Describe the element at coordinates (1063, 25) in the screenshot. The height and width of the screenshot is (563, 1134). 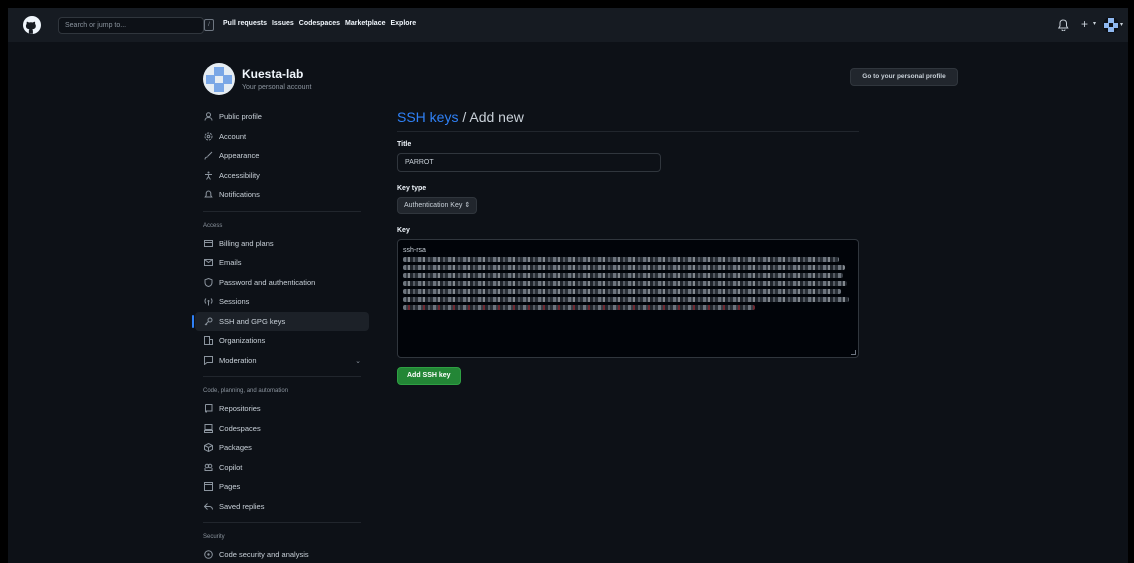
I see `notifications-bell-icon` at that location.